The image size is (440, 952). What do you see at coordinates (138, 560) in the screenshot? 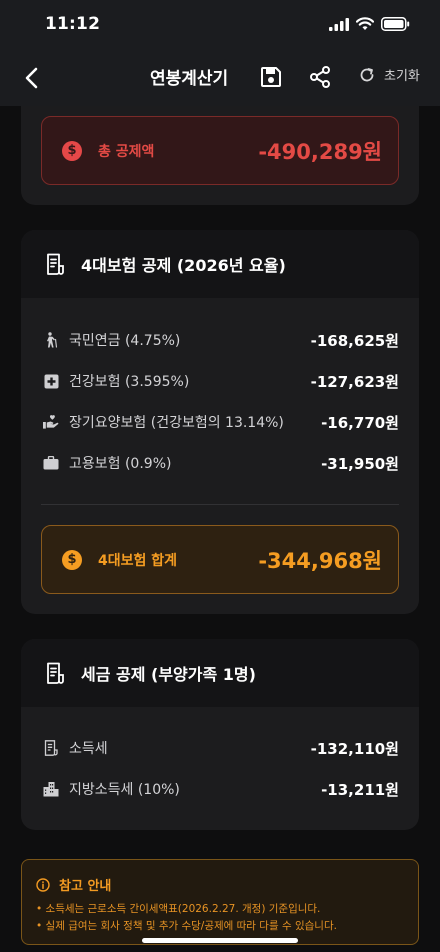
I see `insurance-total-label: 4대보험 합계` at bounding box center [138, 560].